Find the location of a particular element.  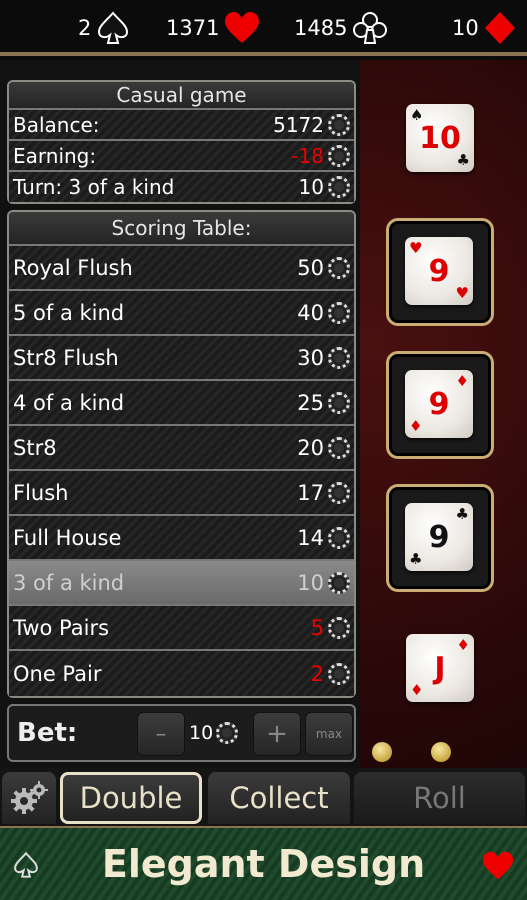

balance-label: Balance: is located at coordinates (56, 124).